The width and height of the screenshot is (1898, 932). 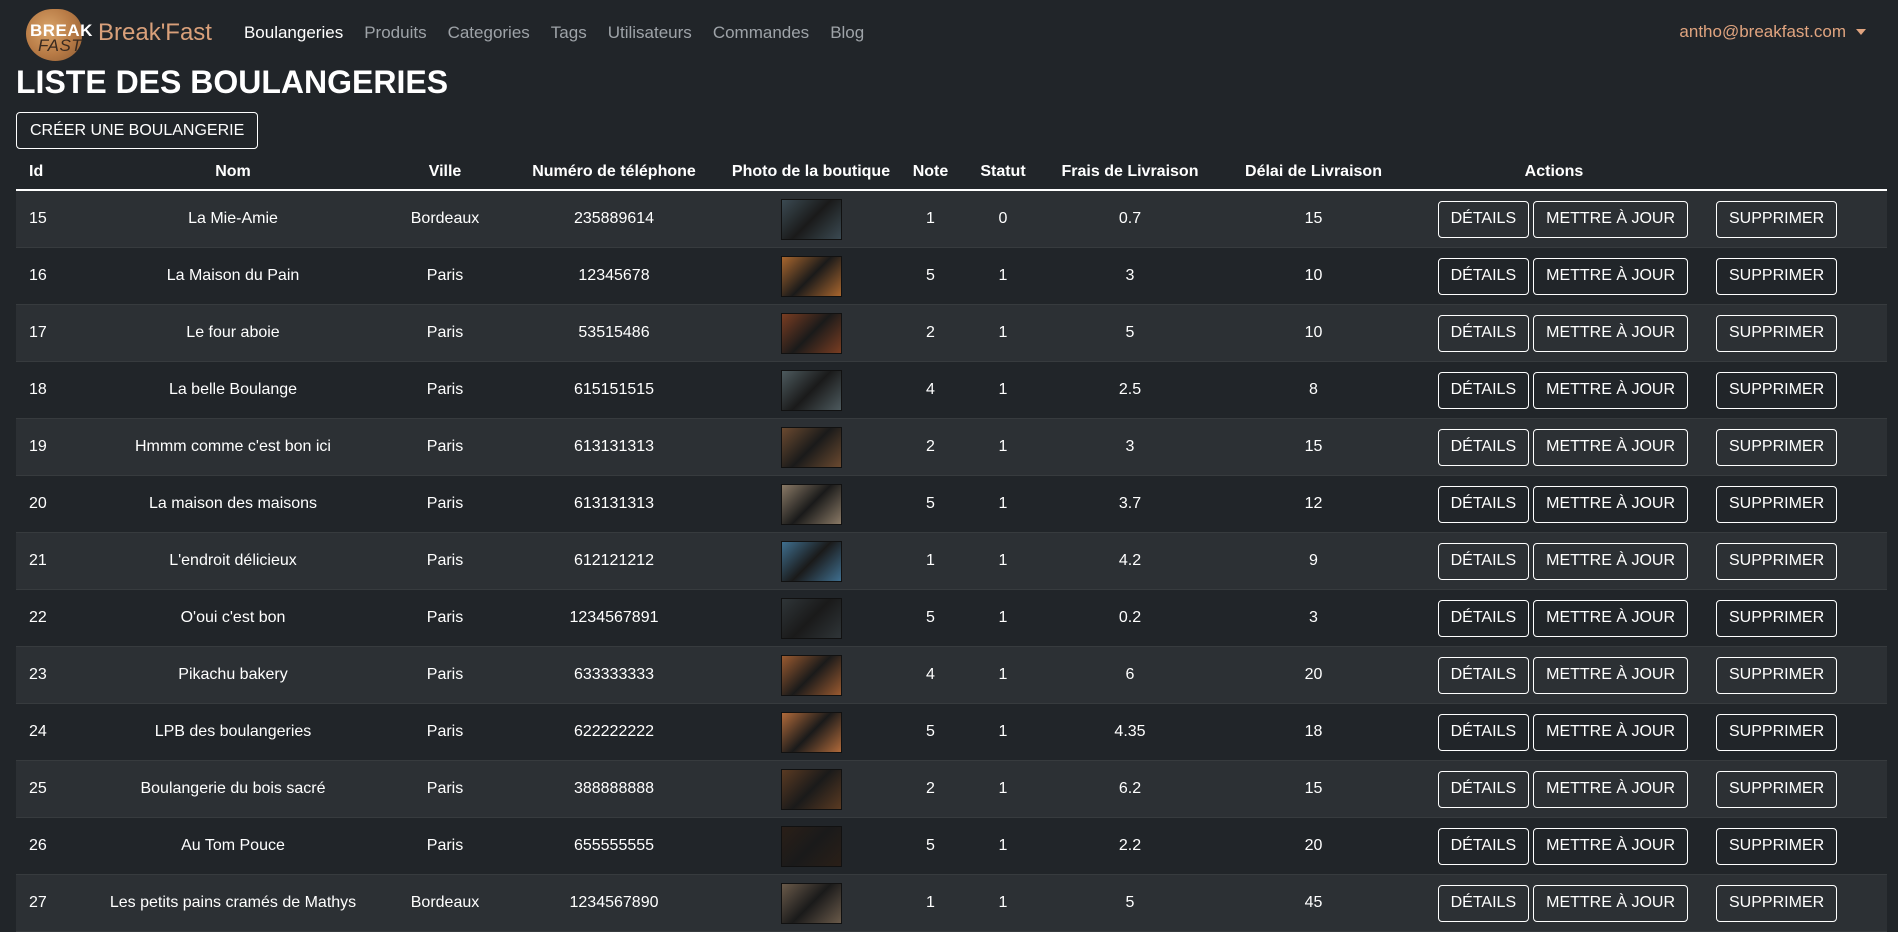 I want to click on cell-statut: 0, so click(x=1003, y=219).